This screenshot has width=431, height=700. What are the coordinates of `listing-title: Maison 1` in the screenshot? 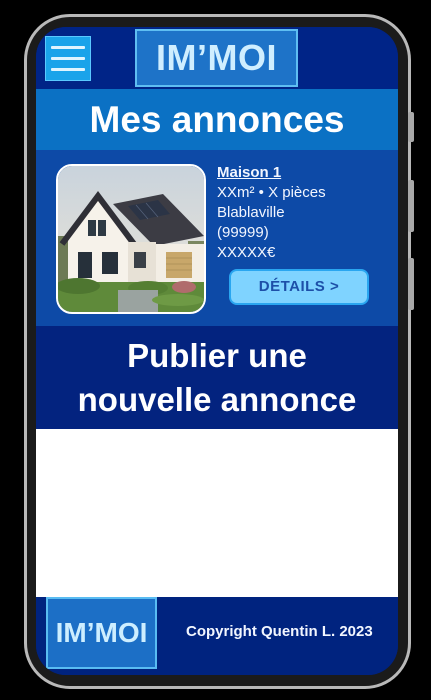 It's located at (271, 173).